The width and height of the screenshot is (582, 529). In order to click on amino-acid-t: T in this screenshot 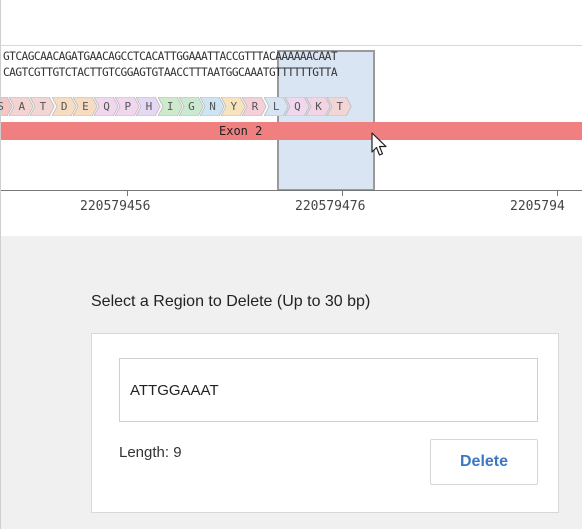, I will do `click(339, 106)`.